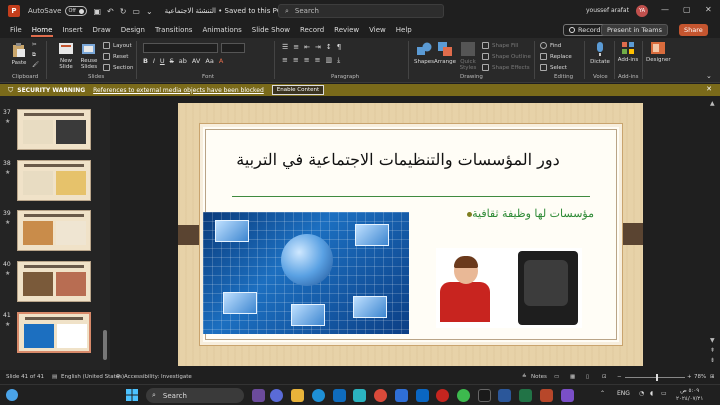 The height and width of the screenshot is (405, 720). Describe the element at coordinates (180, 48) in the screenshot. I see `font-family-select` at that location.